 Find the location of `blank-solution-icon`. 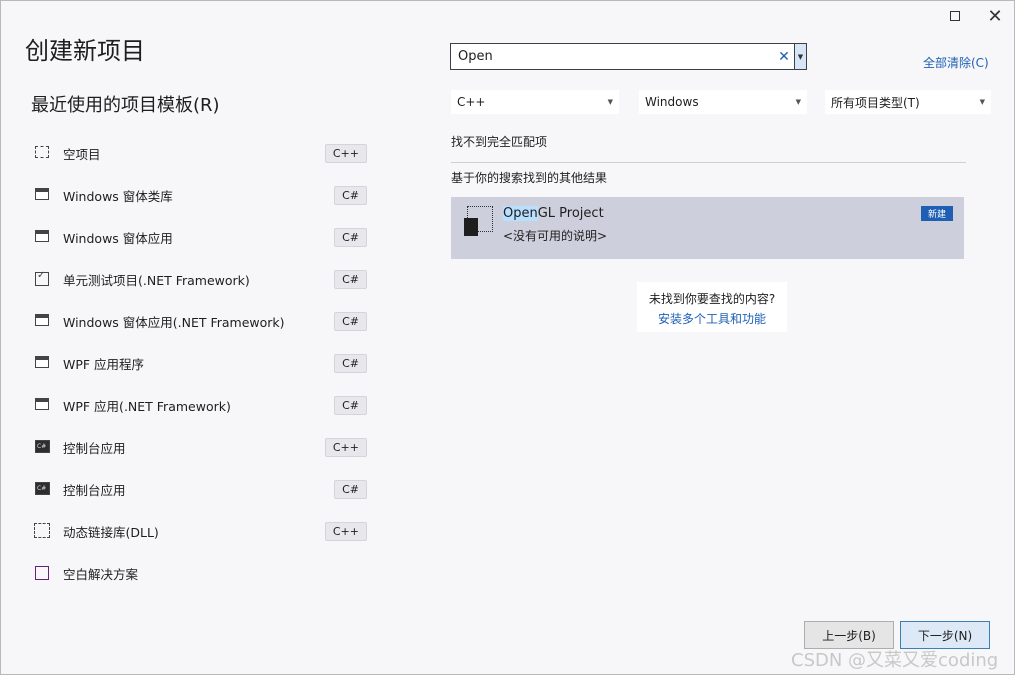

blank-solution-icon is located at coordinates (43, 573).